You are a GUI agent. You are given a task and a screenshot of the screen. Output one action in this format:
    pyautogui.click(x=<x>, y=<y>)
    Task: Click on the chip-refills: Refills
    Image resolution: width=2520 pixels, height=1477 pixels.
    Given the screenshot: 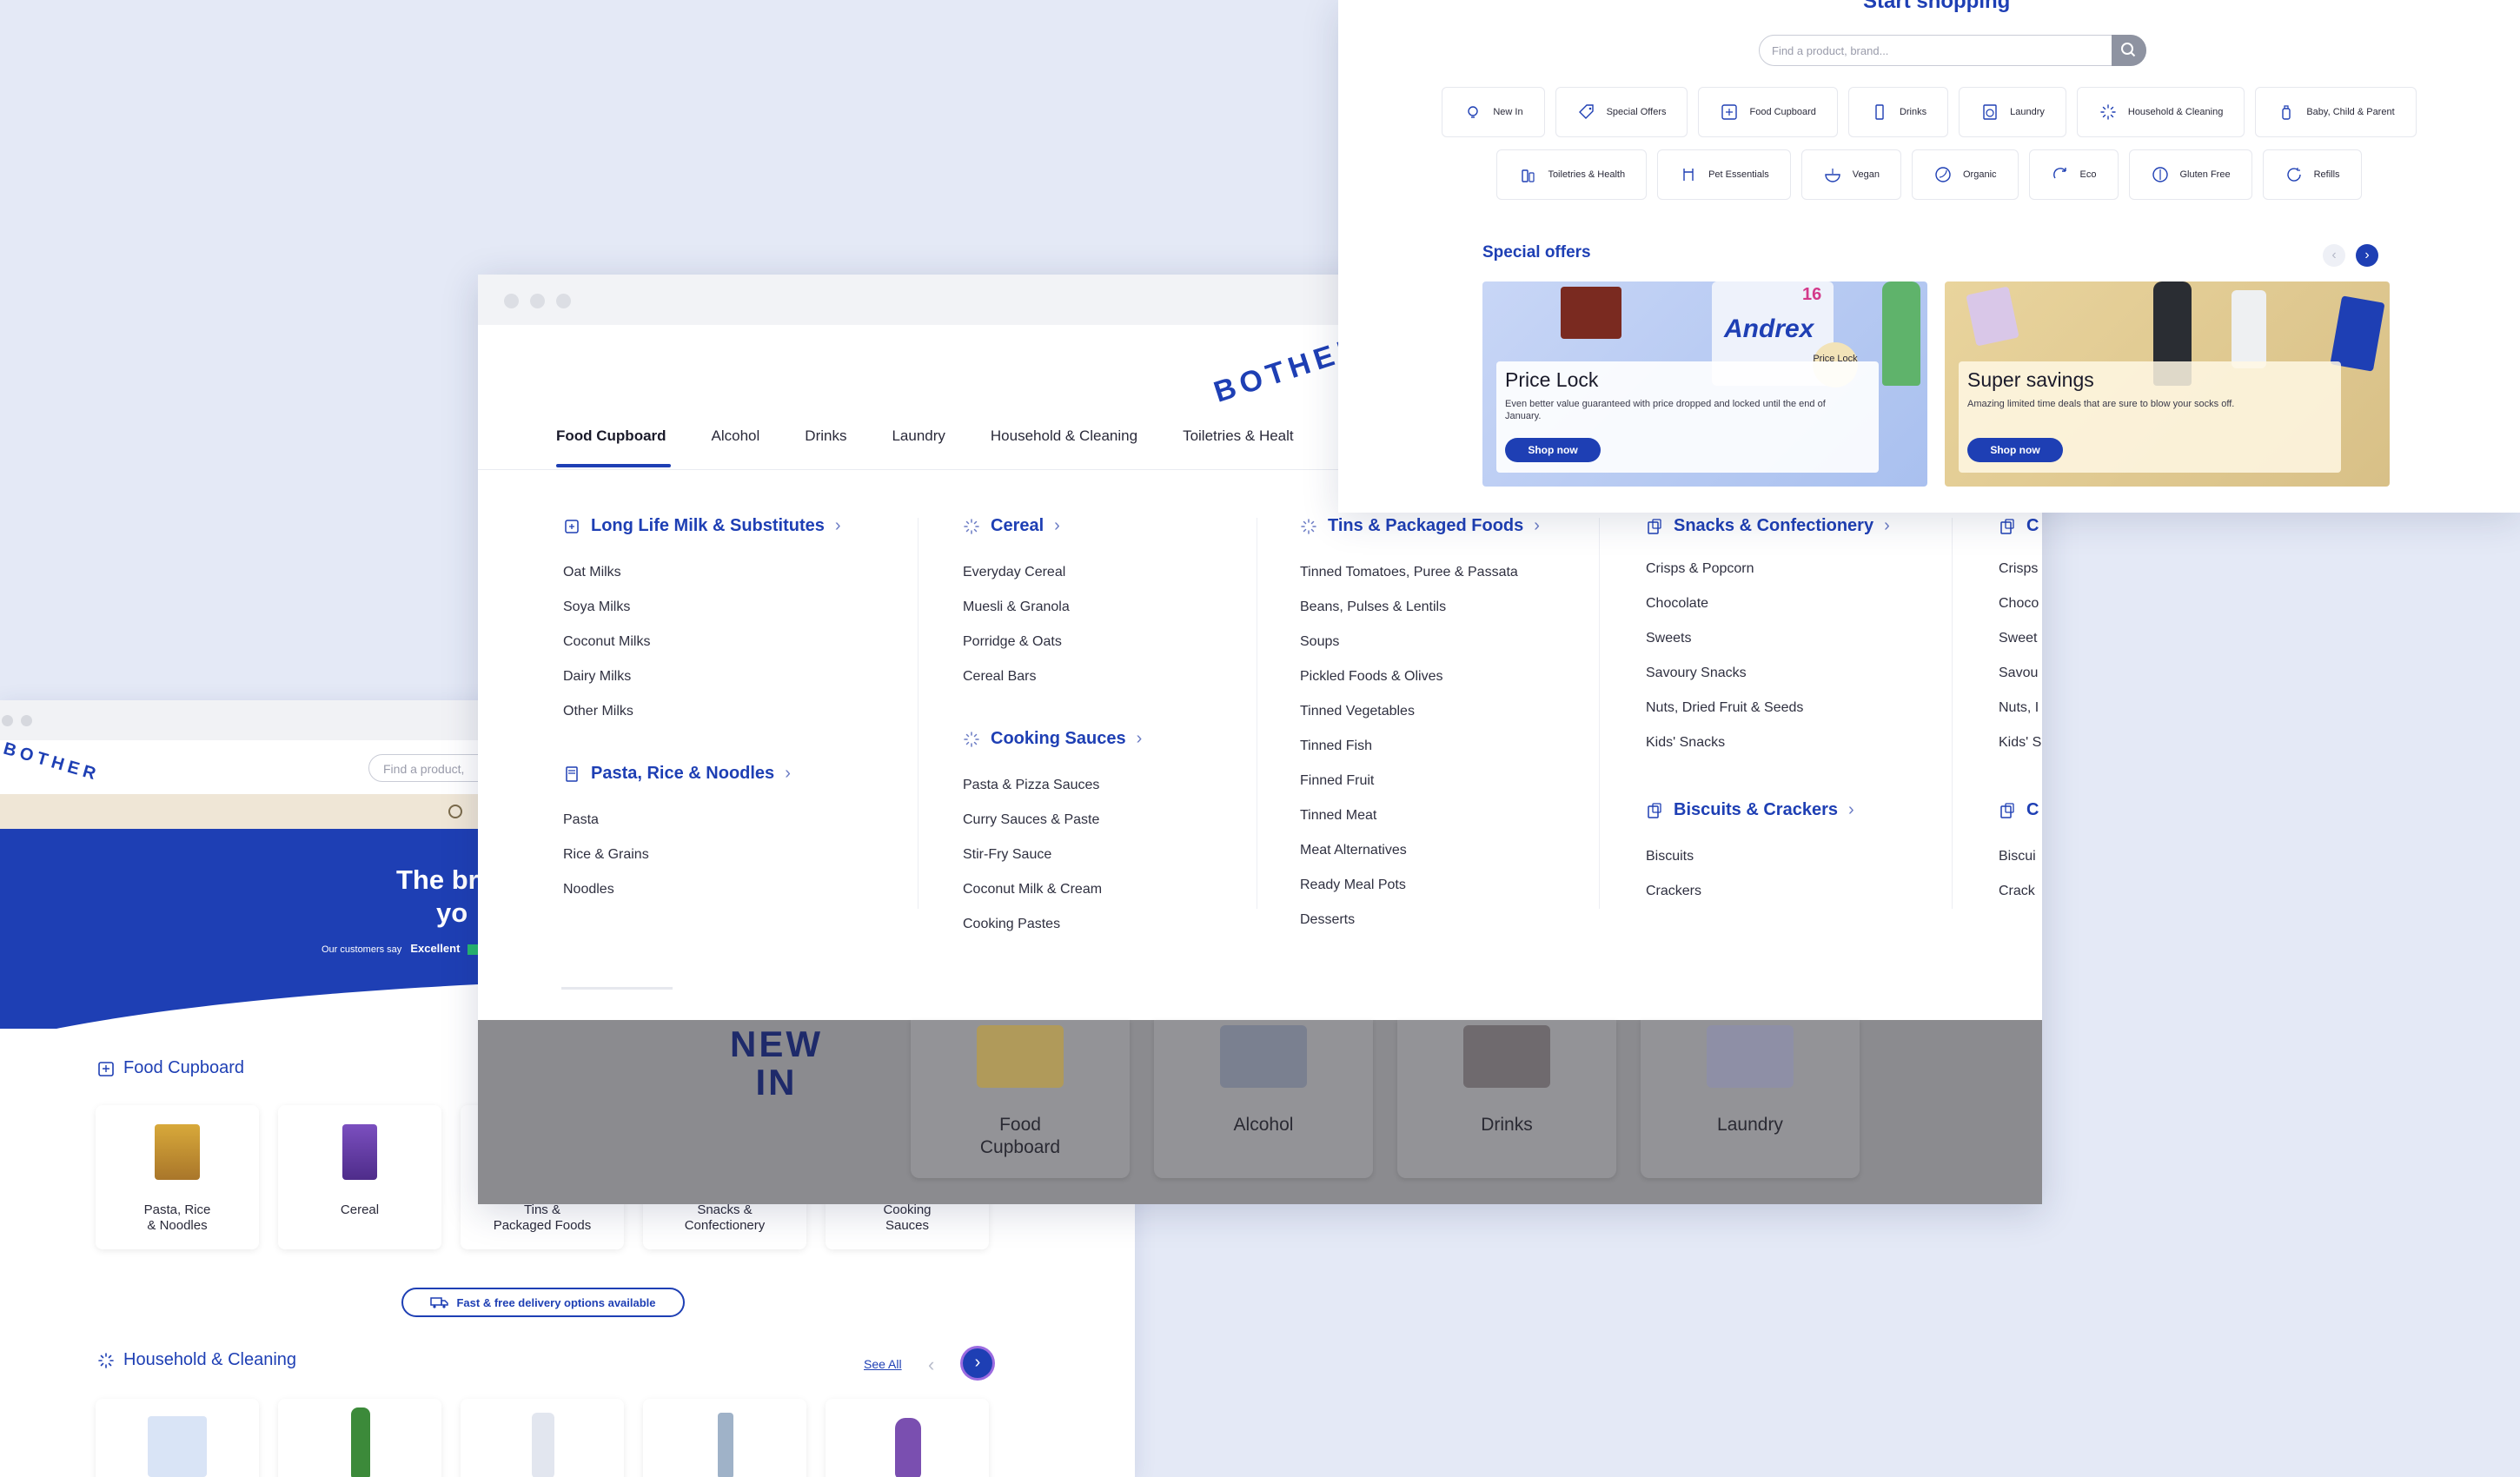 What is the action you would take?
    pyautogui.click(x=2312, y=174)
    